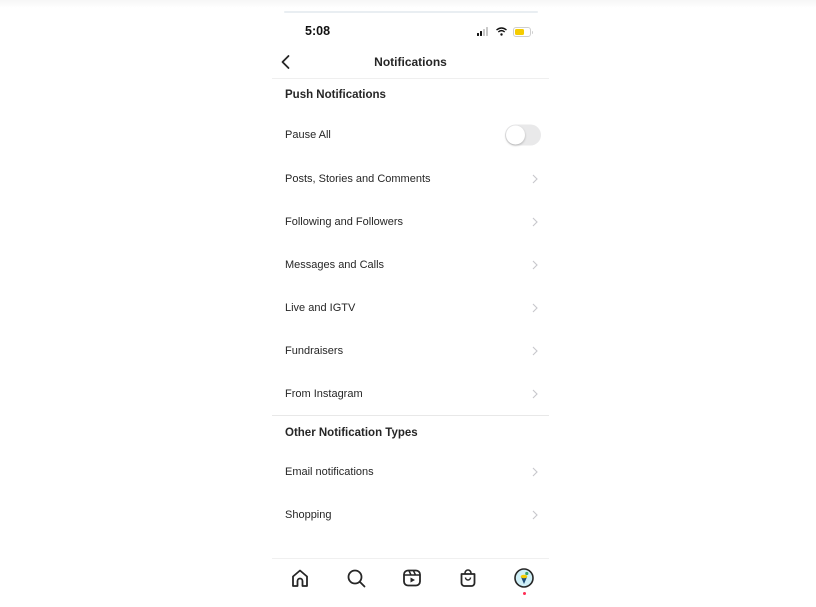  I want to click on row-messages-calls: Messages and Calls, so click(410, 264).